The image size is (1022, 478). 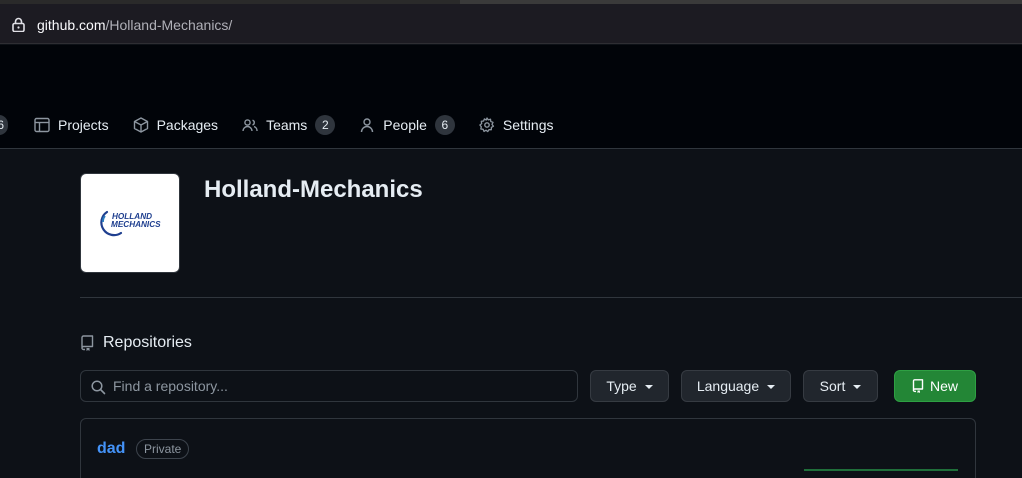 I want to click on language-label: Language, so click(x=728, y=386).